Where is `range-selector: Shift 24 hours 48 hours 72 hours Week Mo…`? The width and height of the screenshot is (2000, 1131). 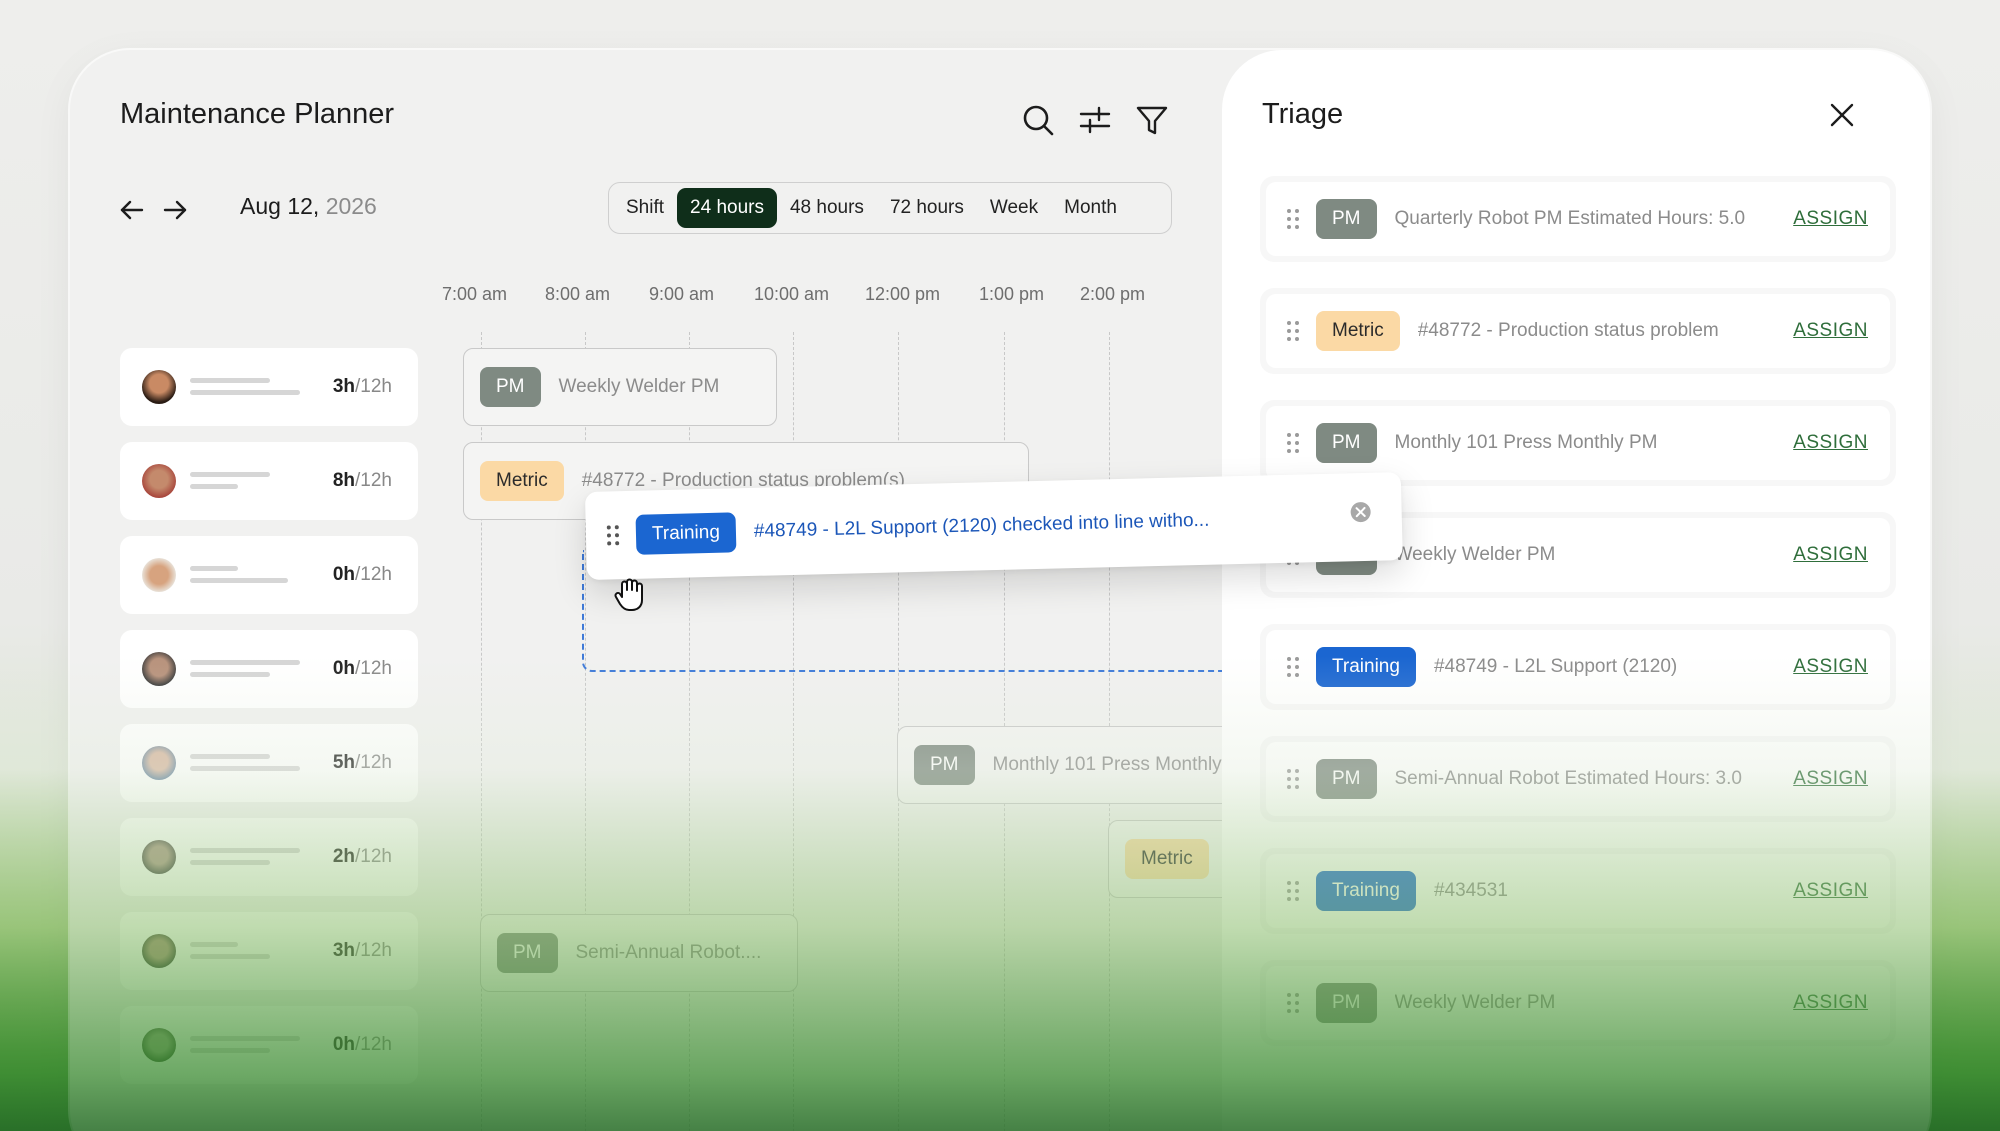
range-selector: Shift 24 hours 48 hours 72 hours Week Mo… is located at coordinates (890, 208).